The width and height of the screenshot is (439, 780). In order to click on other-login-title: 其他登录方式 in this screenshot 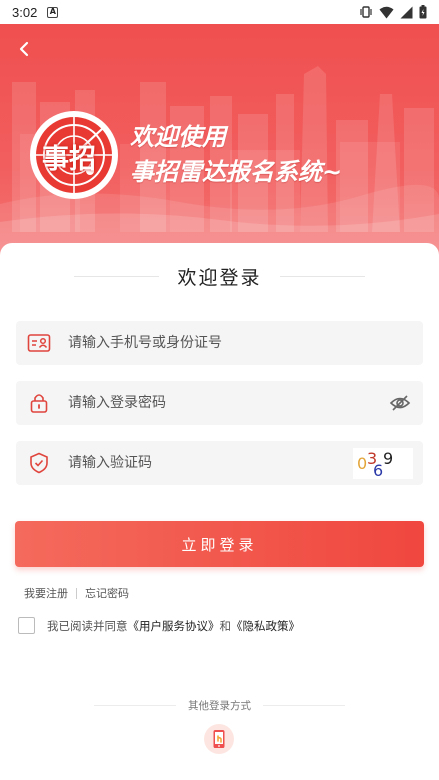, I will do `click(219, 705)`.